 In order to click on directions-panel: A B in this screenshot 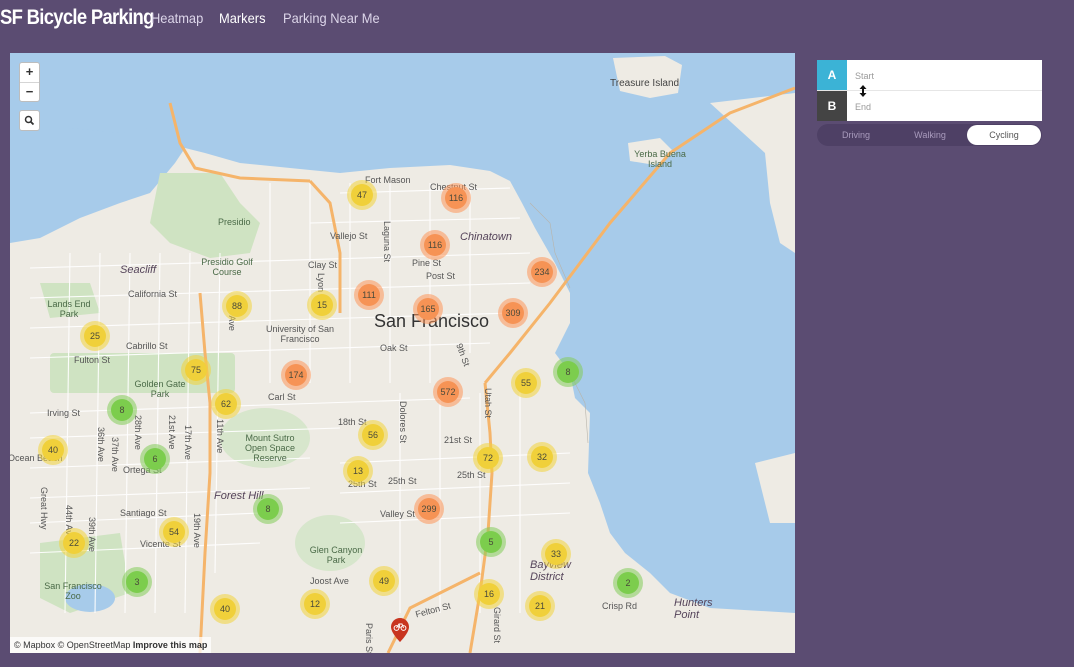, I will do `click(929, 90)`.